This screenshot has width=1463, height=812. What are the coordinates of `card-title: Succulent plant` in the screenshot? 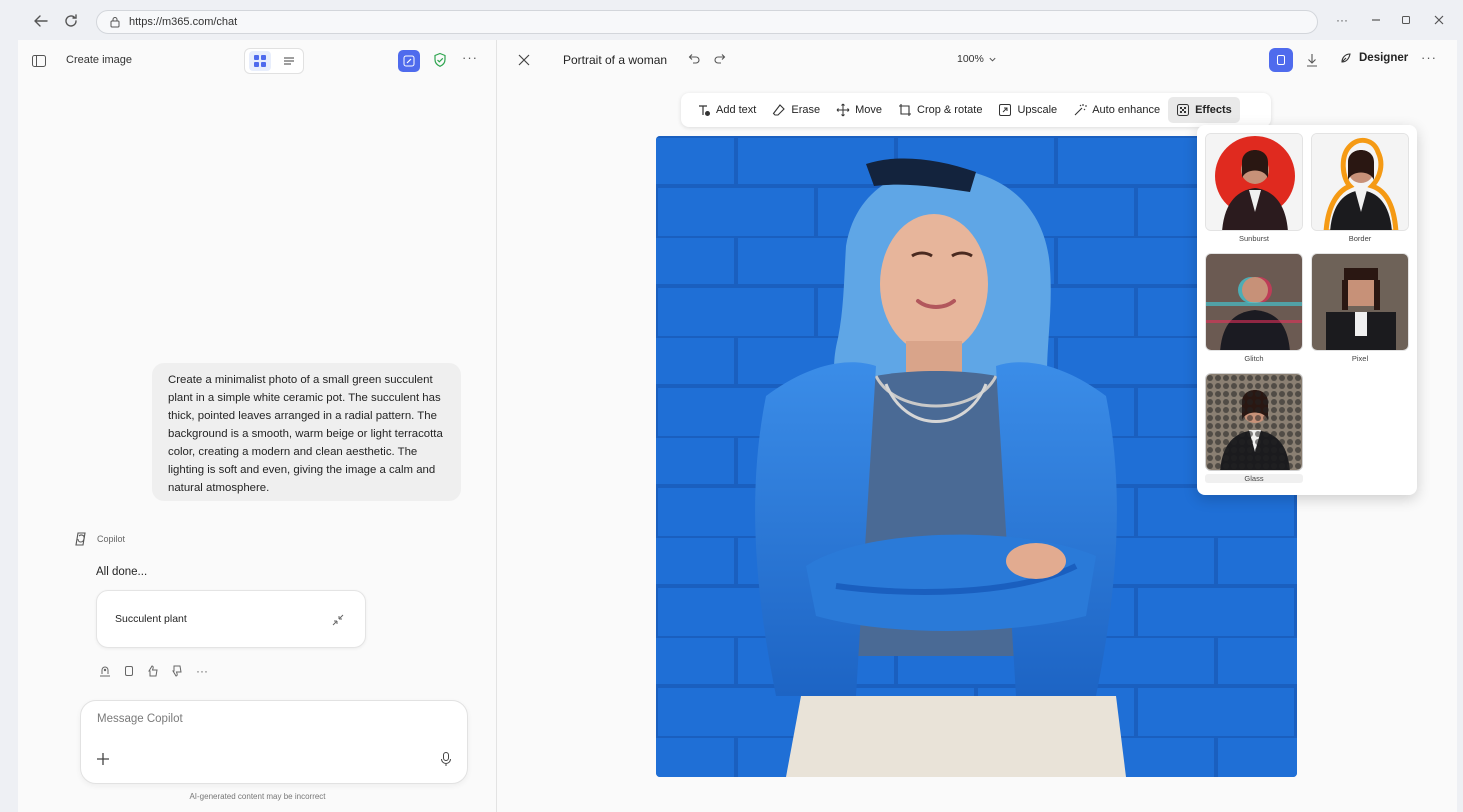 It's located at (151, 619).